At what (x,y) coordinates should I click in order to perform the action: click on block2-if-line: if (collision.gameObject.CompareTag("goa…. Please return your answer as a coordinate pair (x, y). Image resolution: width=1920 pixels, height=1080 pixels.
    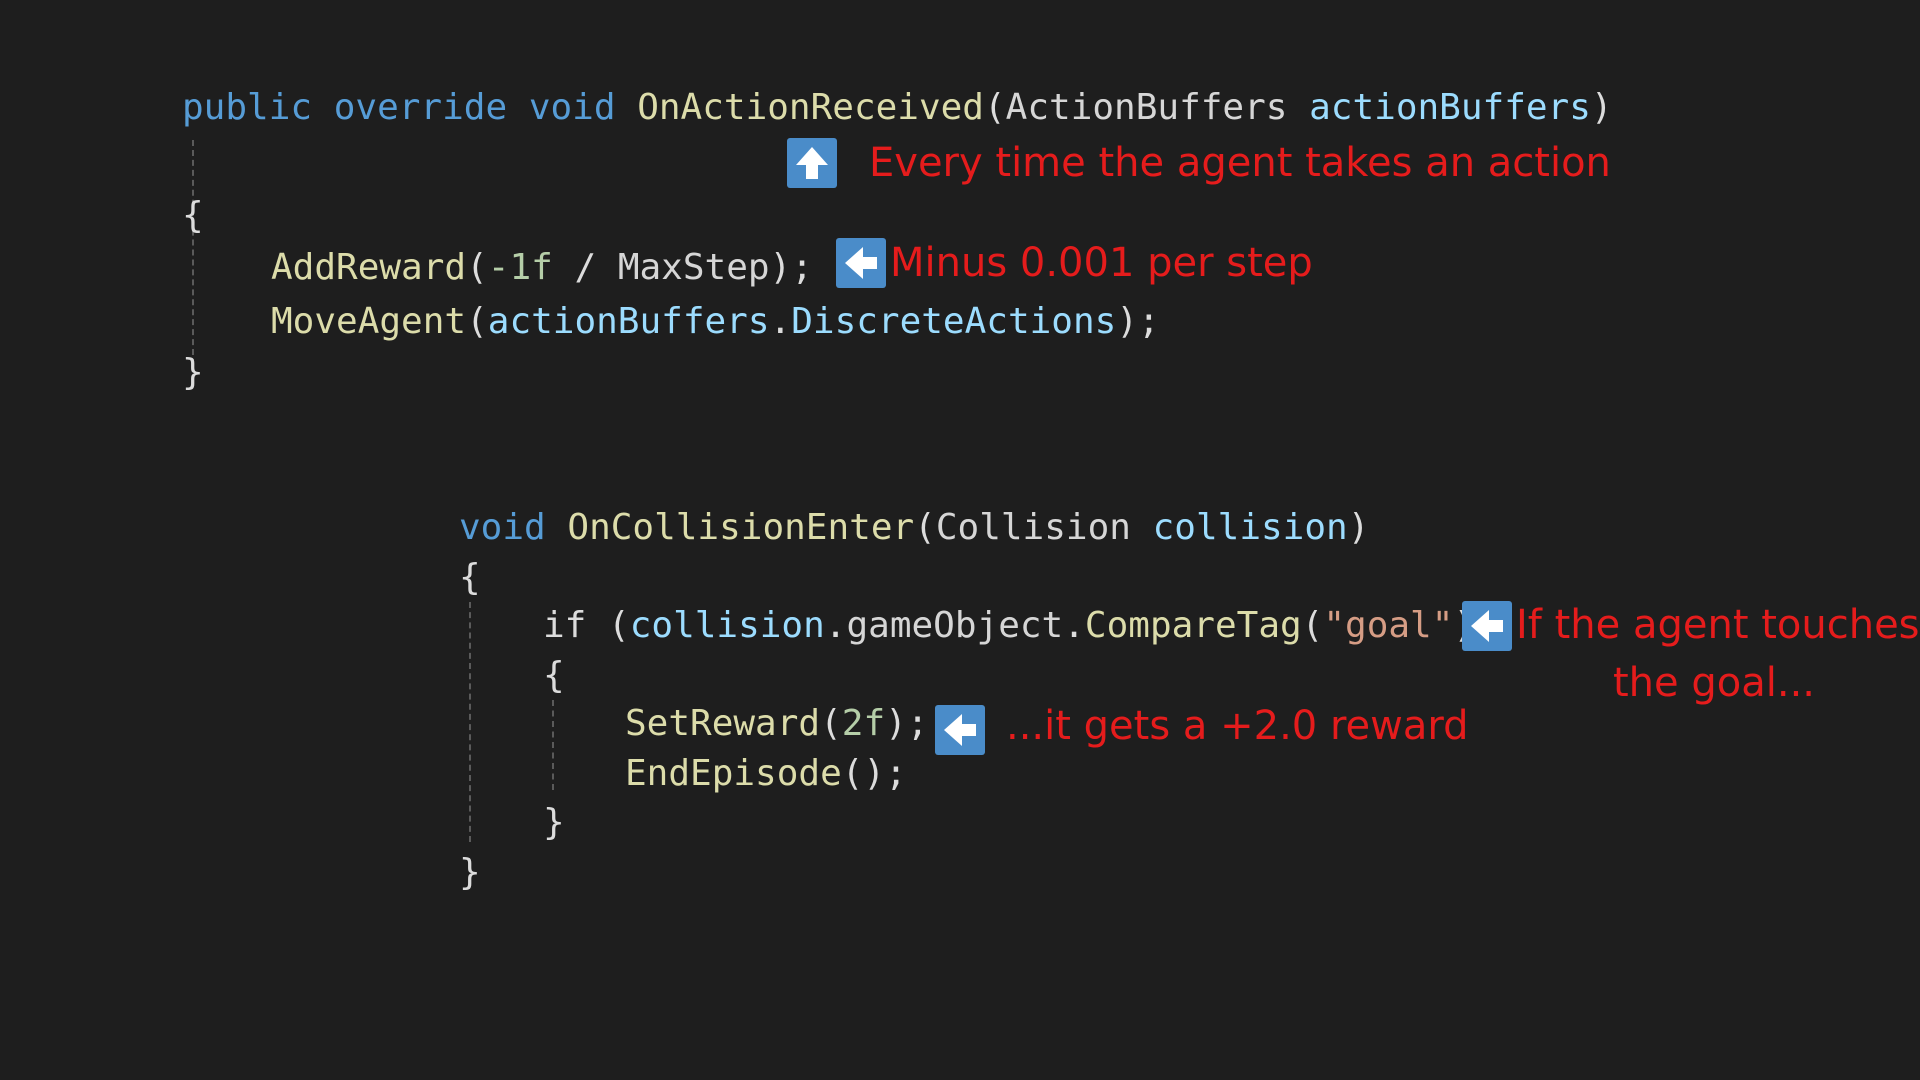
    Looking at the image, I should click on (1020, 626).